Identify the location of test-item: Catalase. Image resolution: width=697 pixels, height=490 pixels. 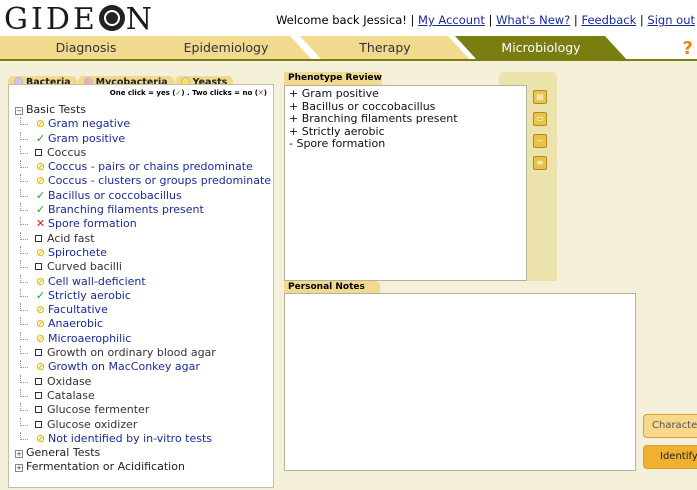
(143, 395).